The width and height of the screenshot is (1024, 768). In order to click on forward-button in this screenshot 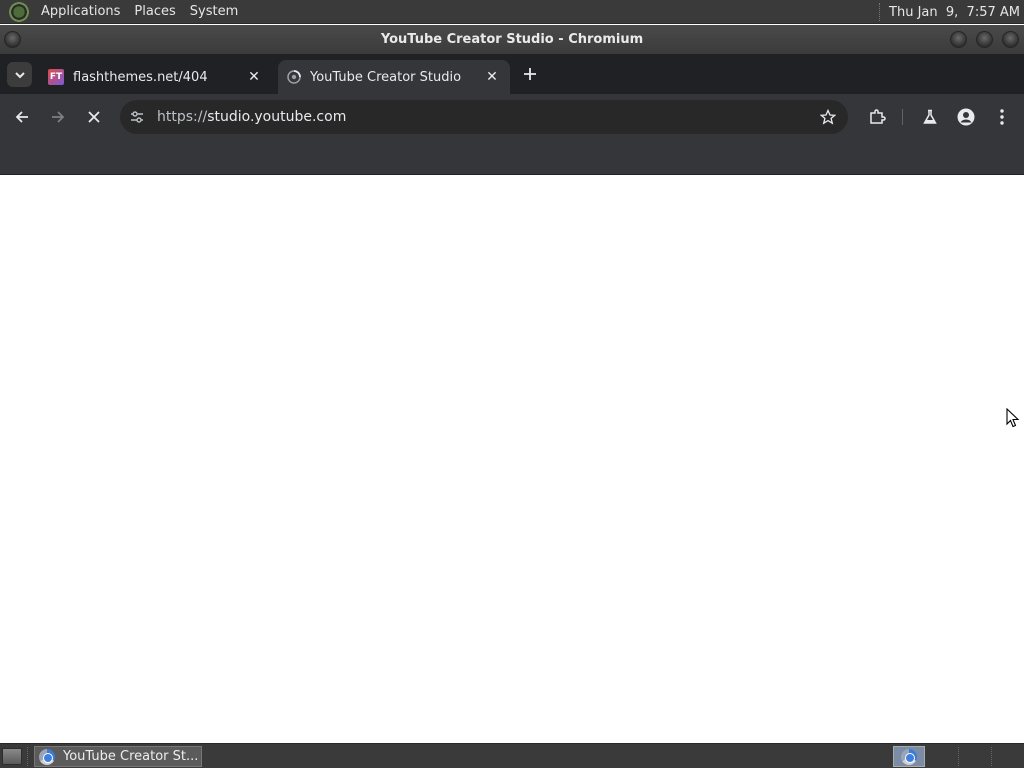, I will do `click(58, 117)`.